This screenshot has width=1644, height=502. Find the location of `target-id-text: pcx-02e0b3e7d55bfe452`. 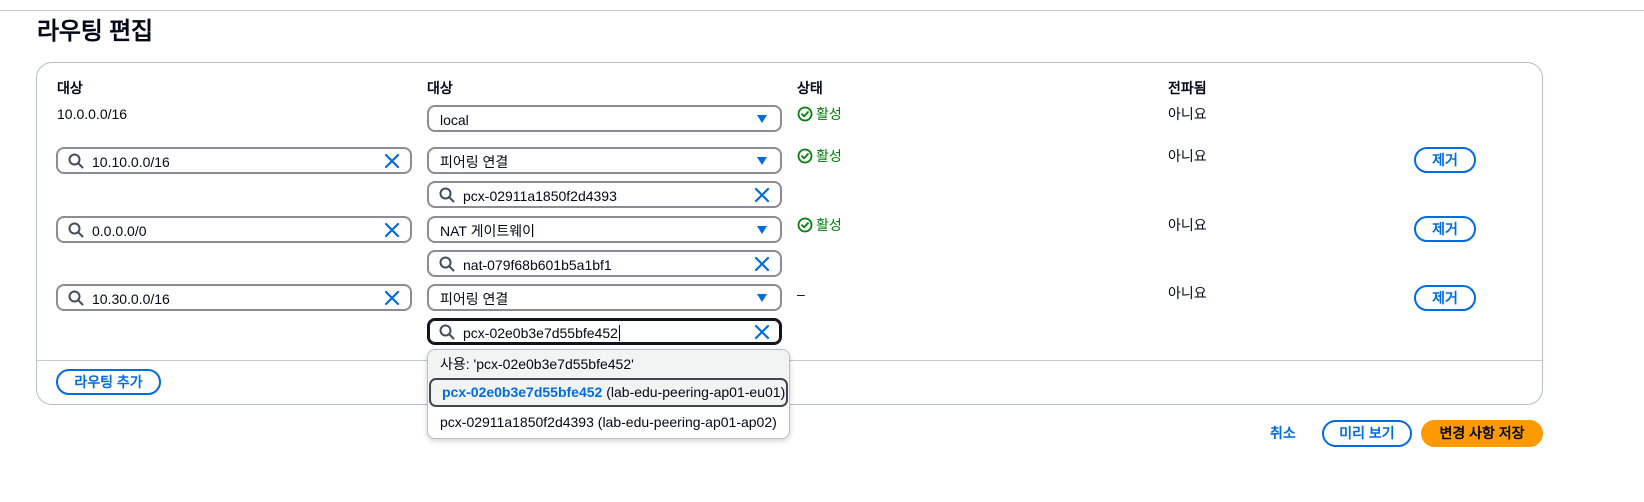

target-id-text: pcx-02e0b3e7d55bfe452 is located at coordinates (540, 333).